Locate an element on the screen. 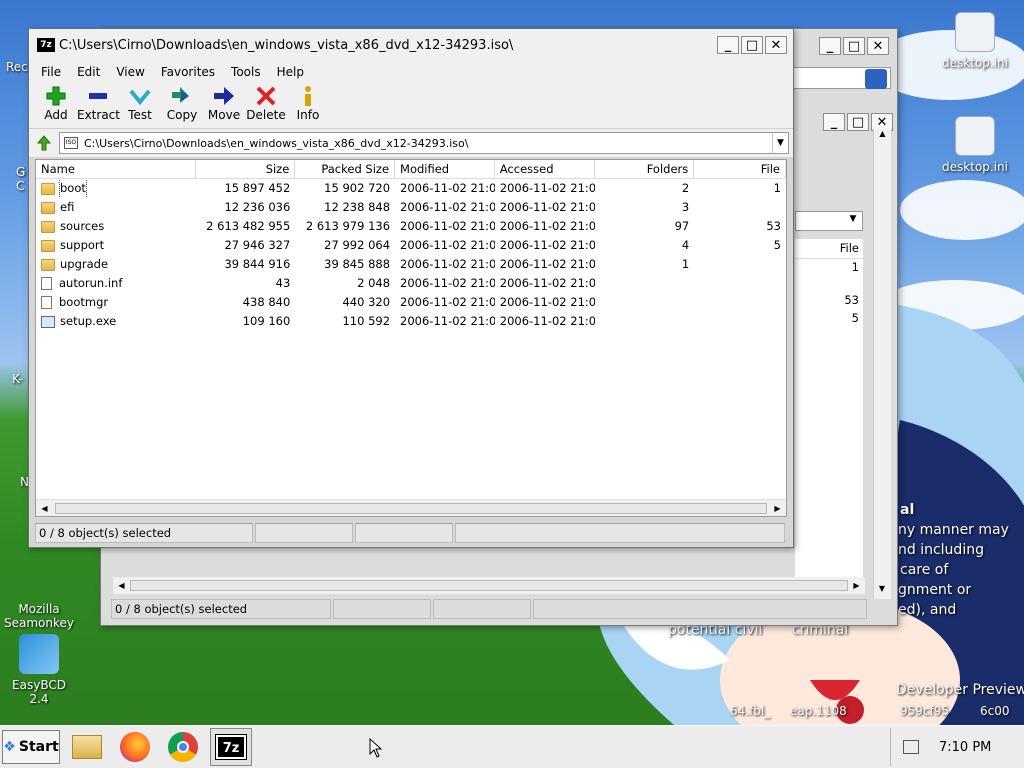 Image resolution: width=1024 pixels, height=768 pixels. network-icon is located at coordinates (911, 747).